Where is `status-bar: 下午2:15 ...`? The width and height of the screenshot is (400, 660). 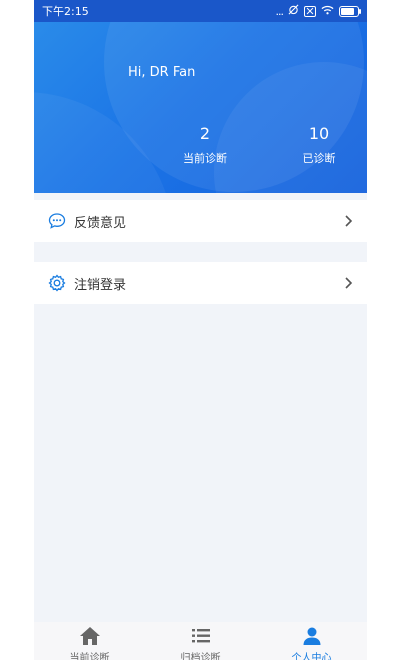 status-bar: 下午2:15 ... is located at coordinates (200, 11).